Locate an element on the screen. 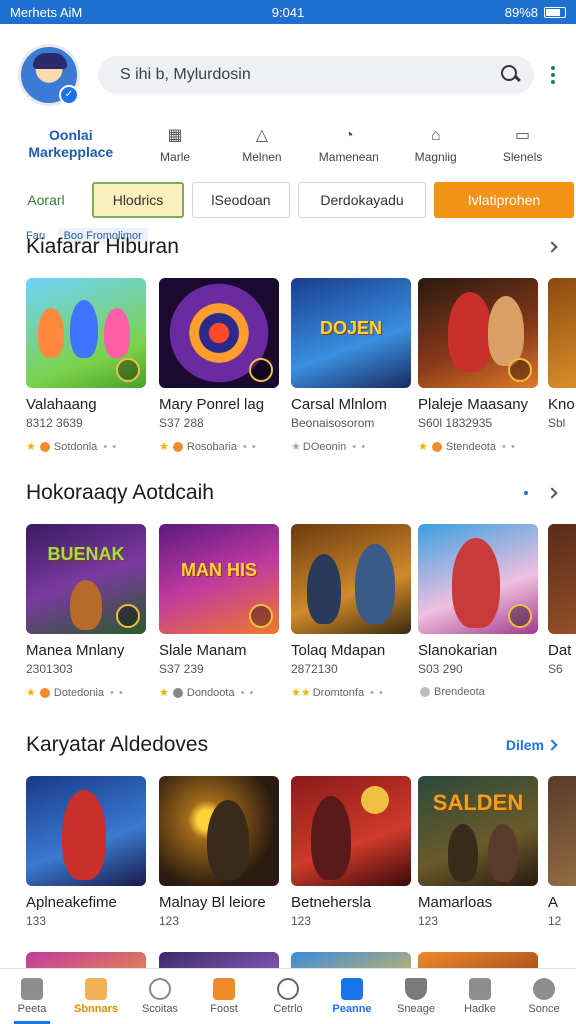 This screenshot has width=576, height=1024. more-menu-icon is located at coordinates (553, 75).